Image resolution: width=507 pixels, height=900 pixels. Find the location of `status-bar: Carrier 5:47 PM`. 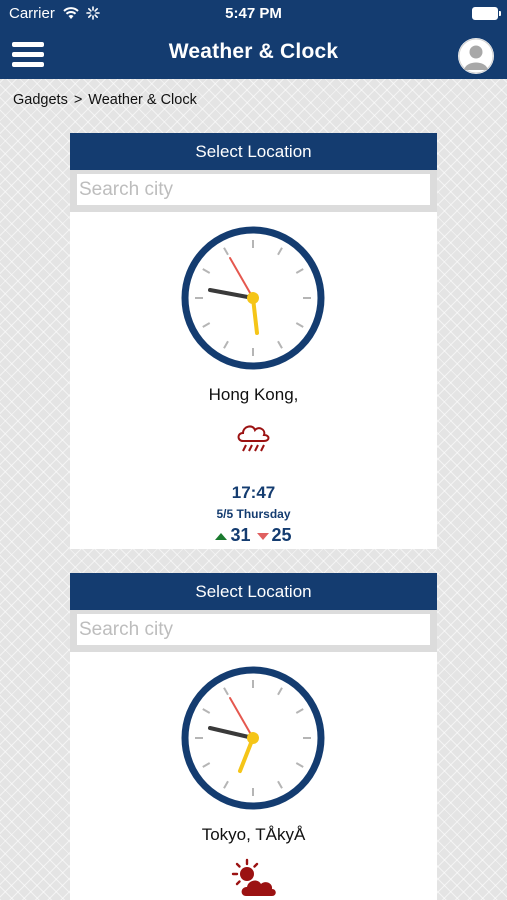

status-bar: Carrier 5:47 PM is located at coordinates (253, 14).